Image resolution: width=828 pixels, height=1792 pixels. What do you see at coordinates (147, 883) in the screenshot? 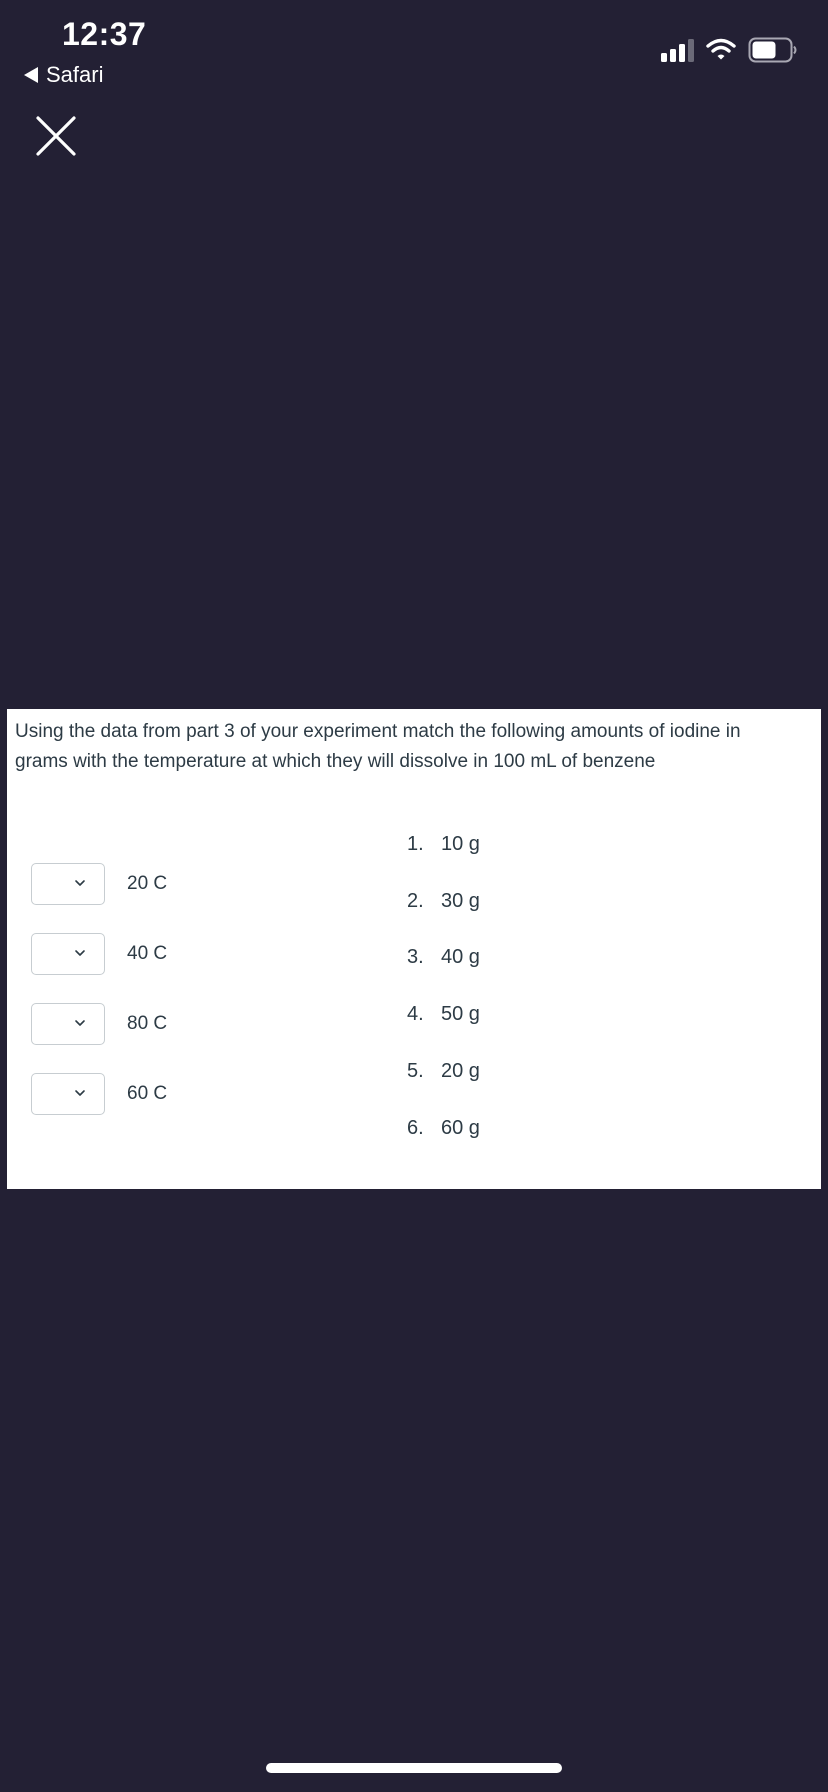
I see `match-label: 20 C` at bounding box center [147, 883].